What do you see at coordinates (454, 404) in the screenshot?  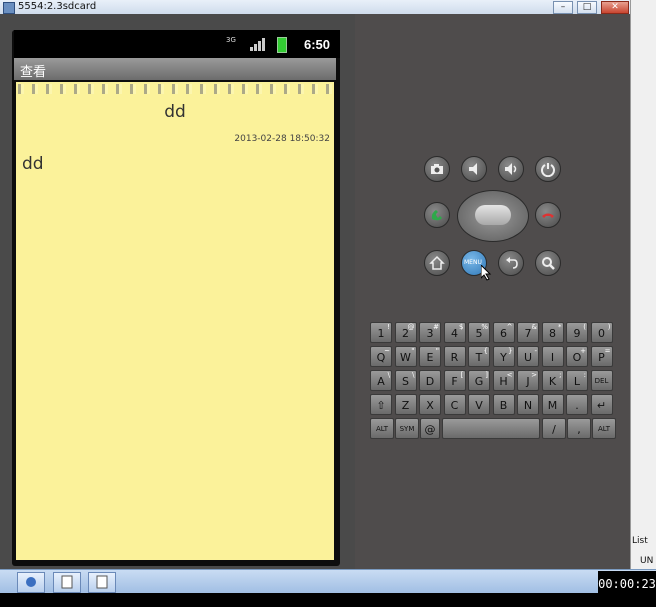 I see `key-row4-3: C` at bounding box center [454, 404].